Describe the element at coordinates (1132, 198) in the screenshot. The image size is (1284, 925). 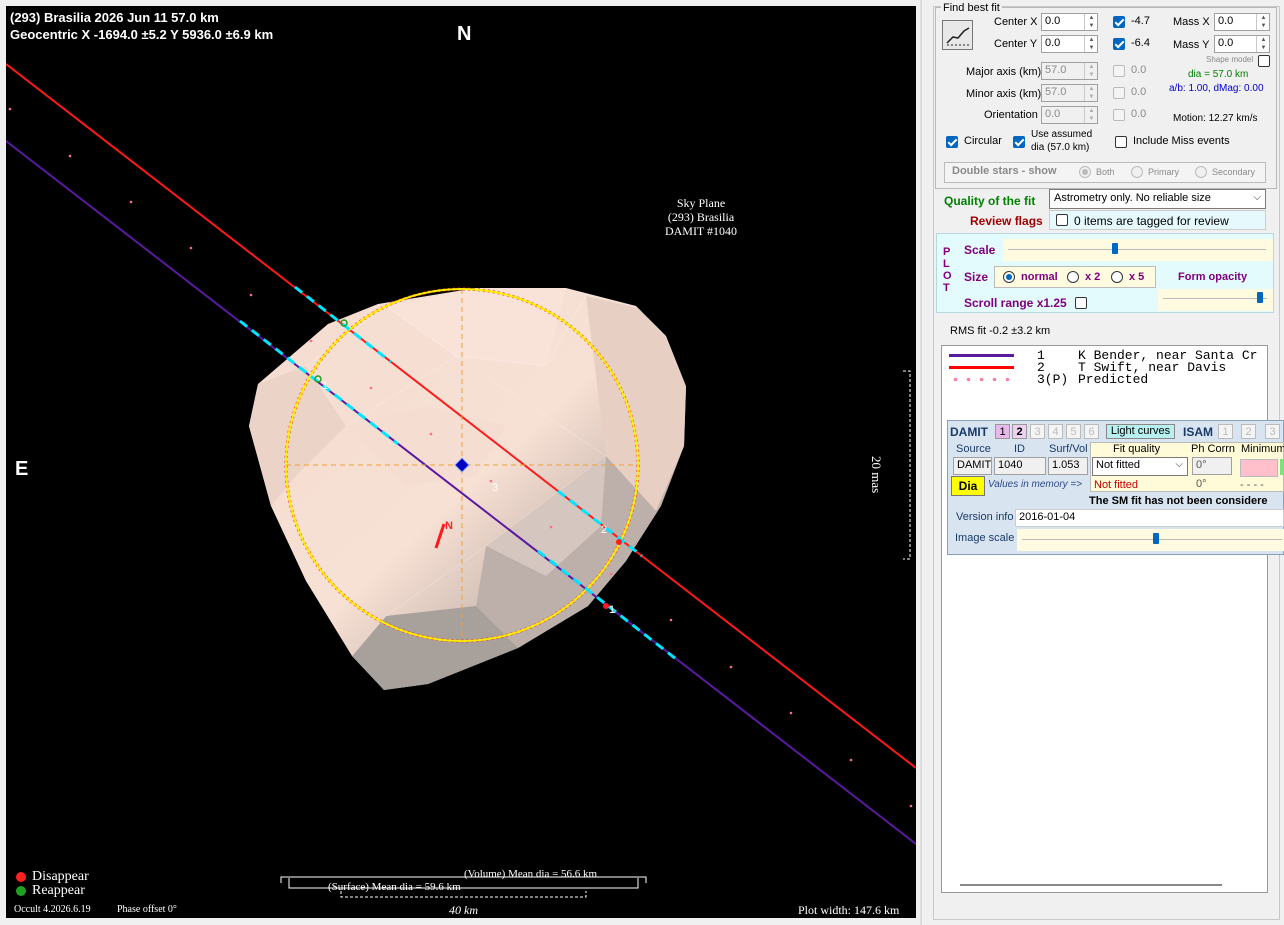
I see `quality-value: Astrometry only. No reliable size` at that location.